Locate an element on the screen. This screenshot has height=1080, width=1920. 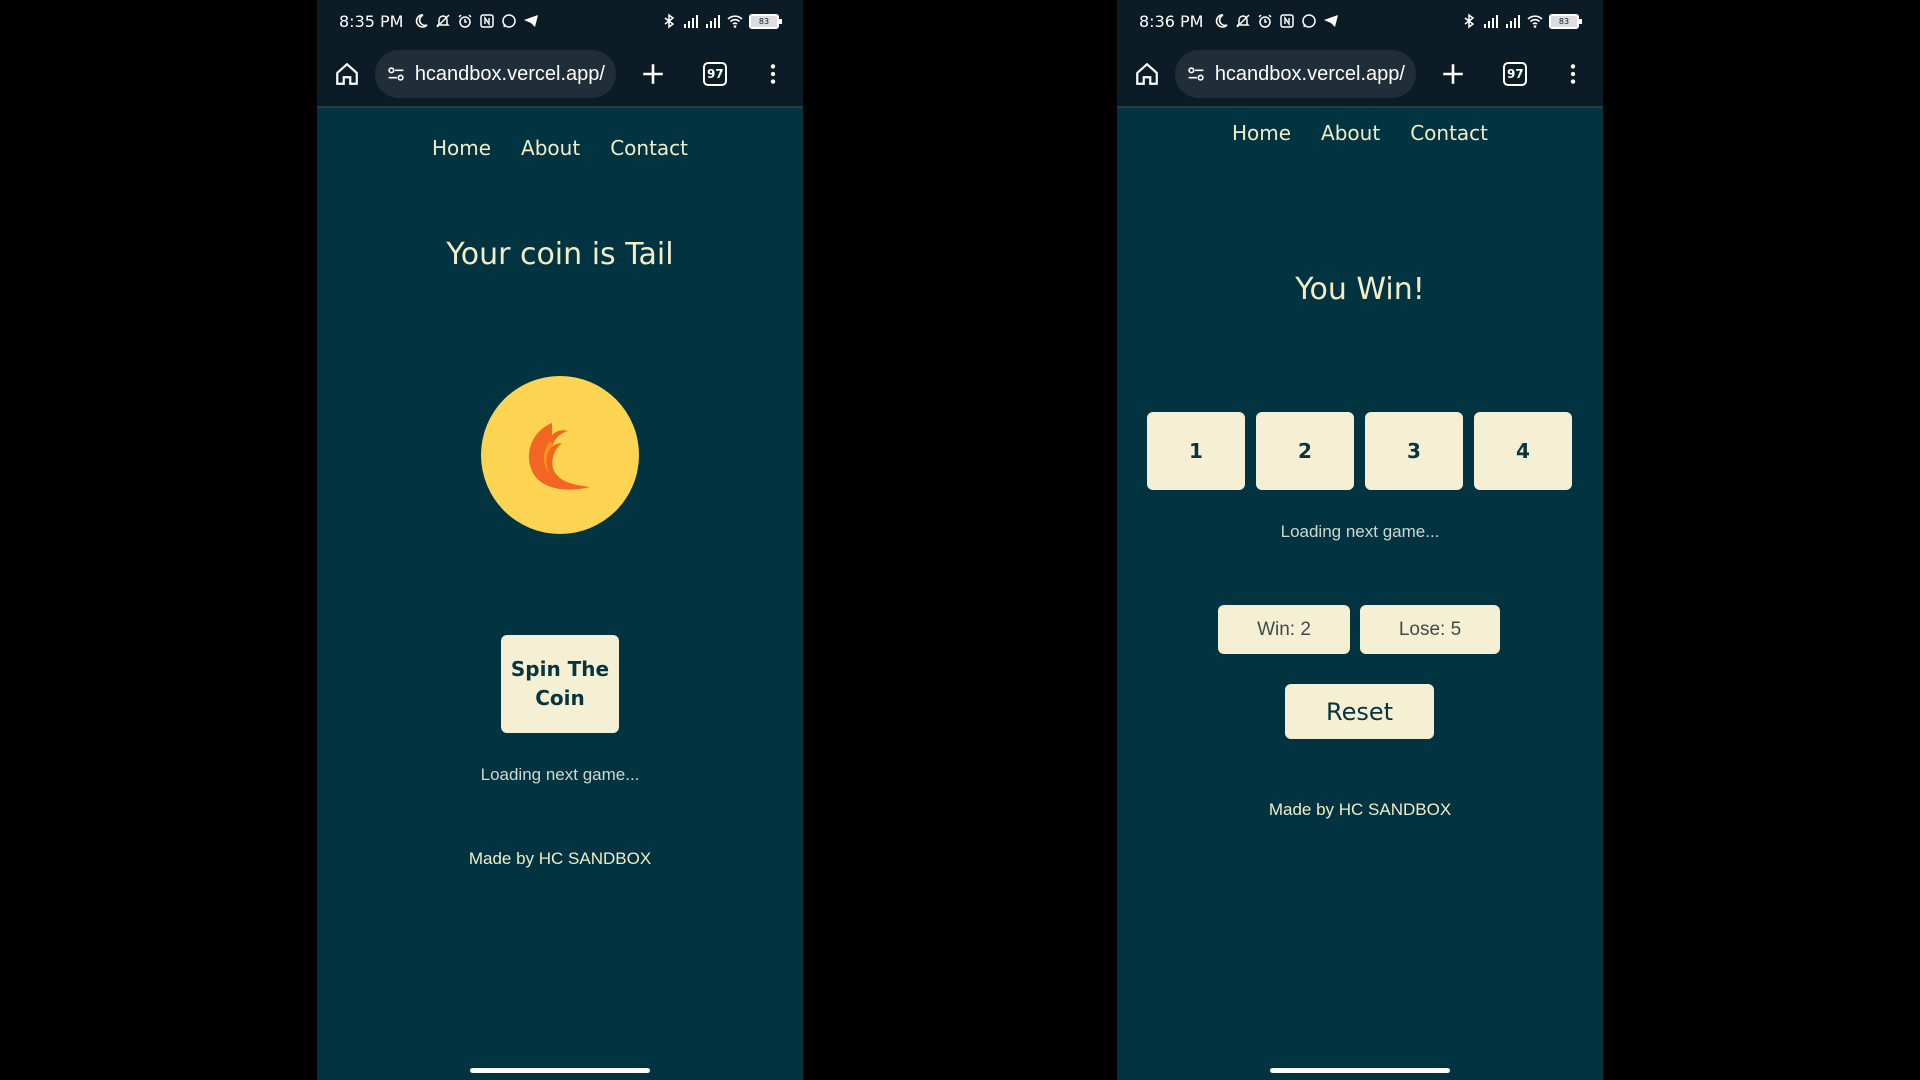
lose-count-badge: Lose: 5 is located at coordinates (1430, 629).